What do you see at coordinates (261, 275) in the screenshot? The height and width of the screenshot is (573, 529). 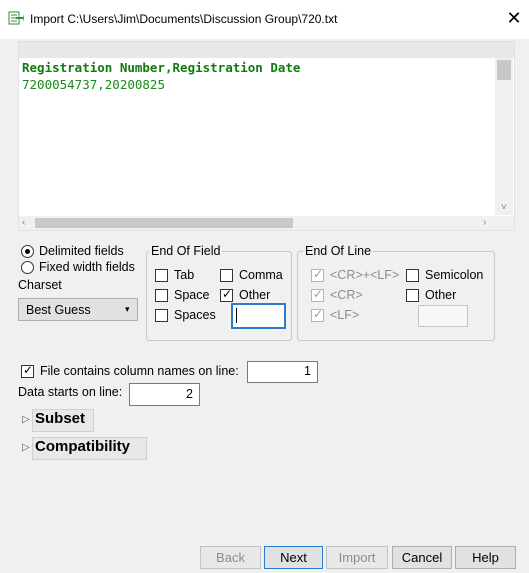 I see `comma-label: Comma` at bounding box center [261, 275].